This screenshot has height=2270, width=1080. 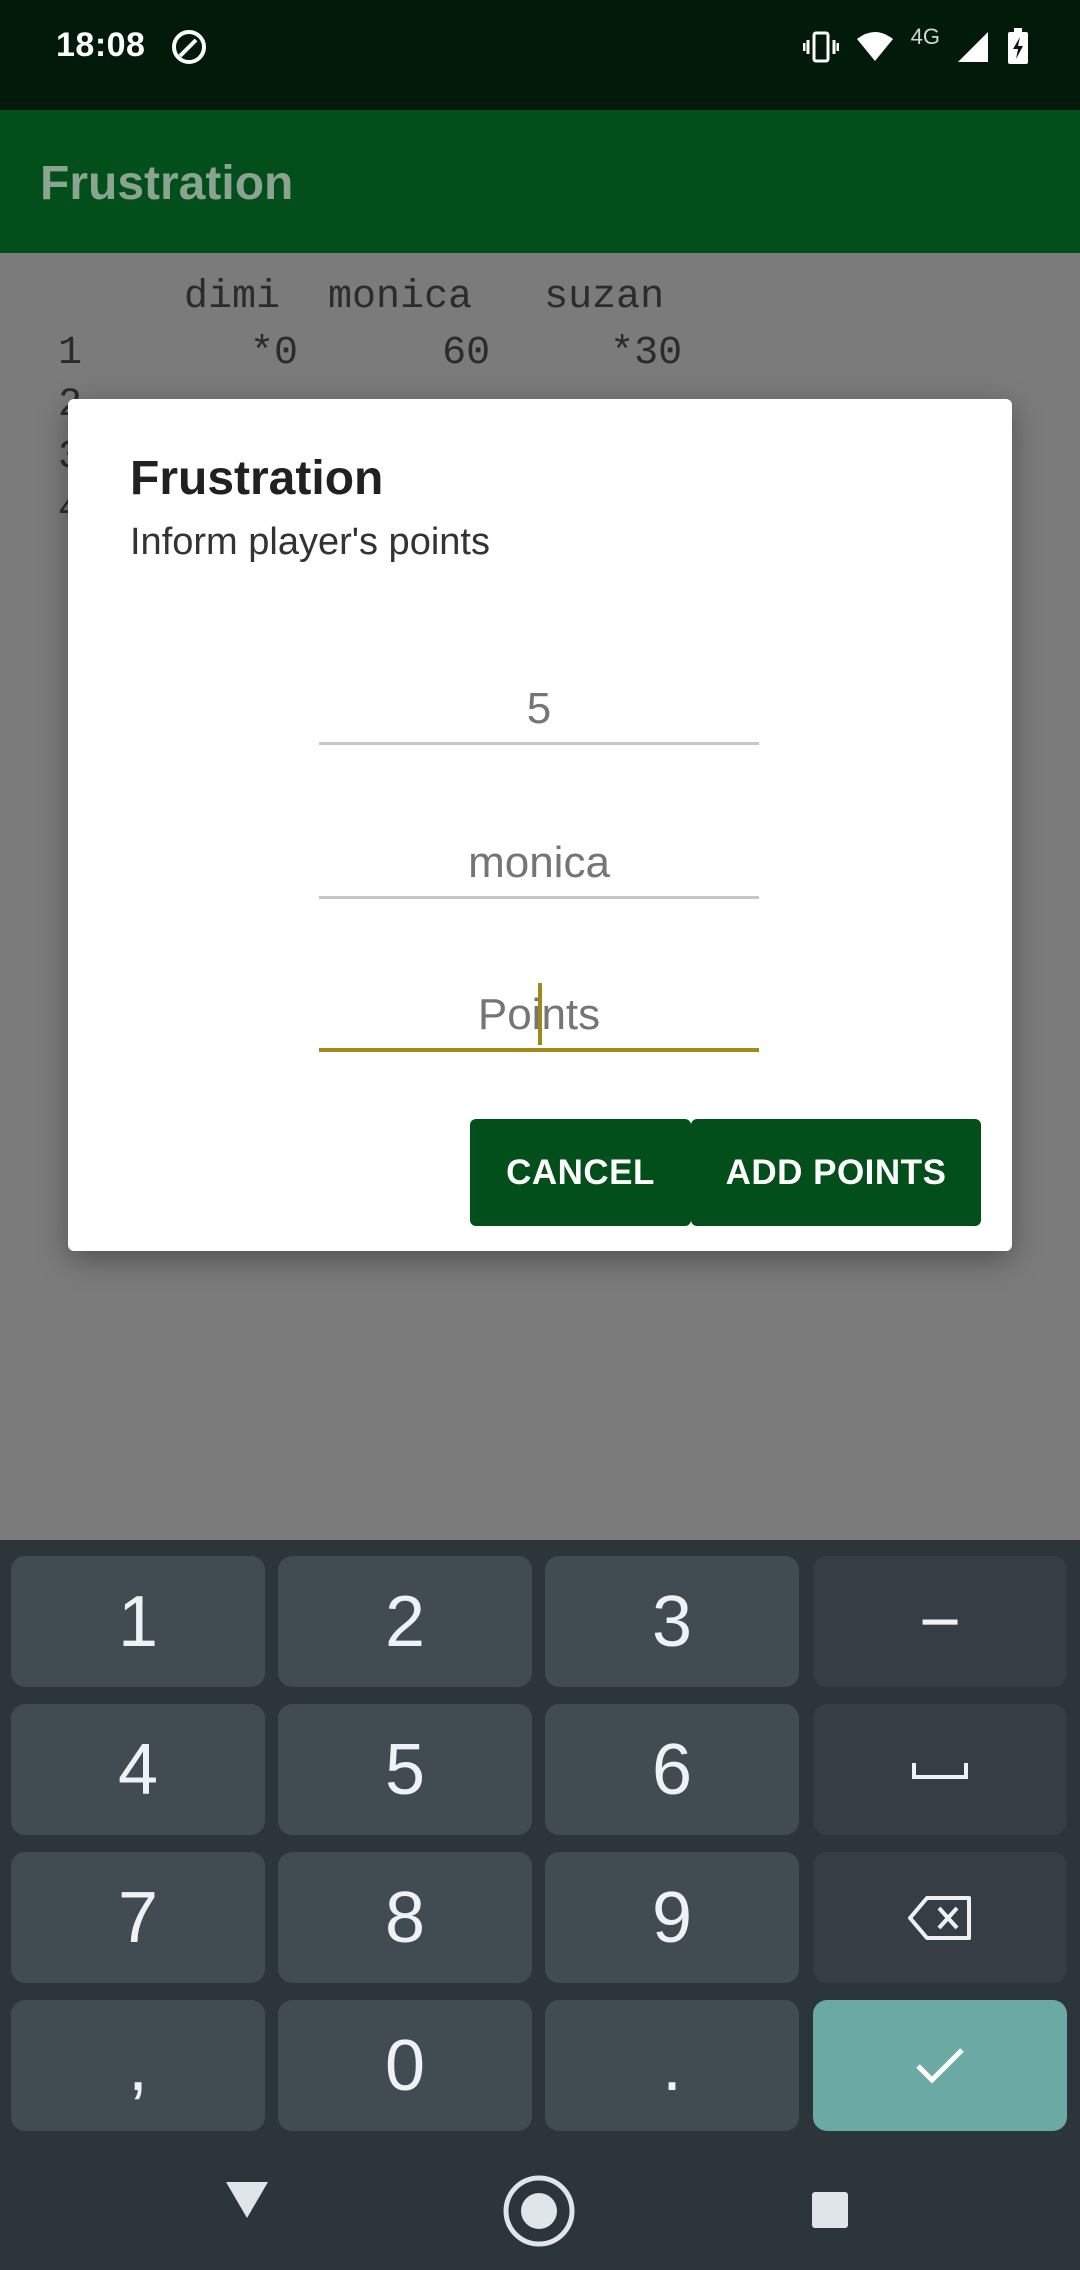 What do you see at coordinates (1018, 46) in the screenshot?
I see `battery-charging-icon` at bounding box center [1018, 46].